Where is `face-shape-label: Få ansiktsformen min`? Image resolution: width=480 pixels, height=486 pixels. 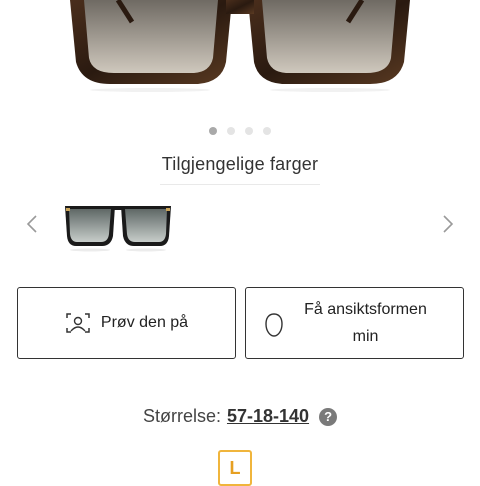 face-shape-label: Få ansiktsformen min is located at coordinates (365, 323).